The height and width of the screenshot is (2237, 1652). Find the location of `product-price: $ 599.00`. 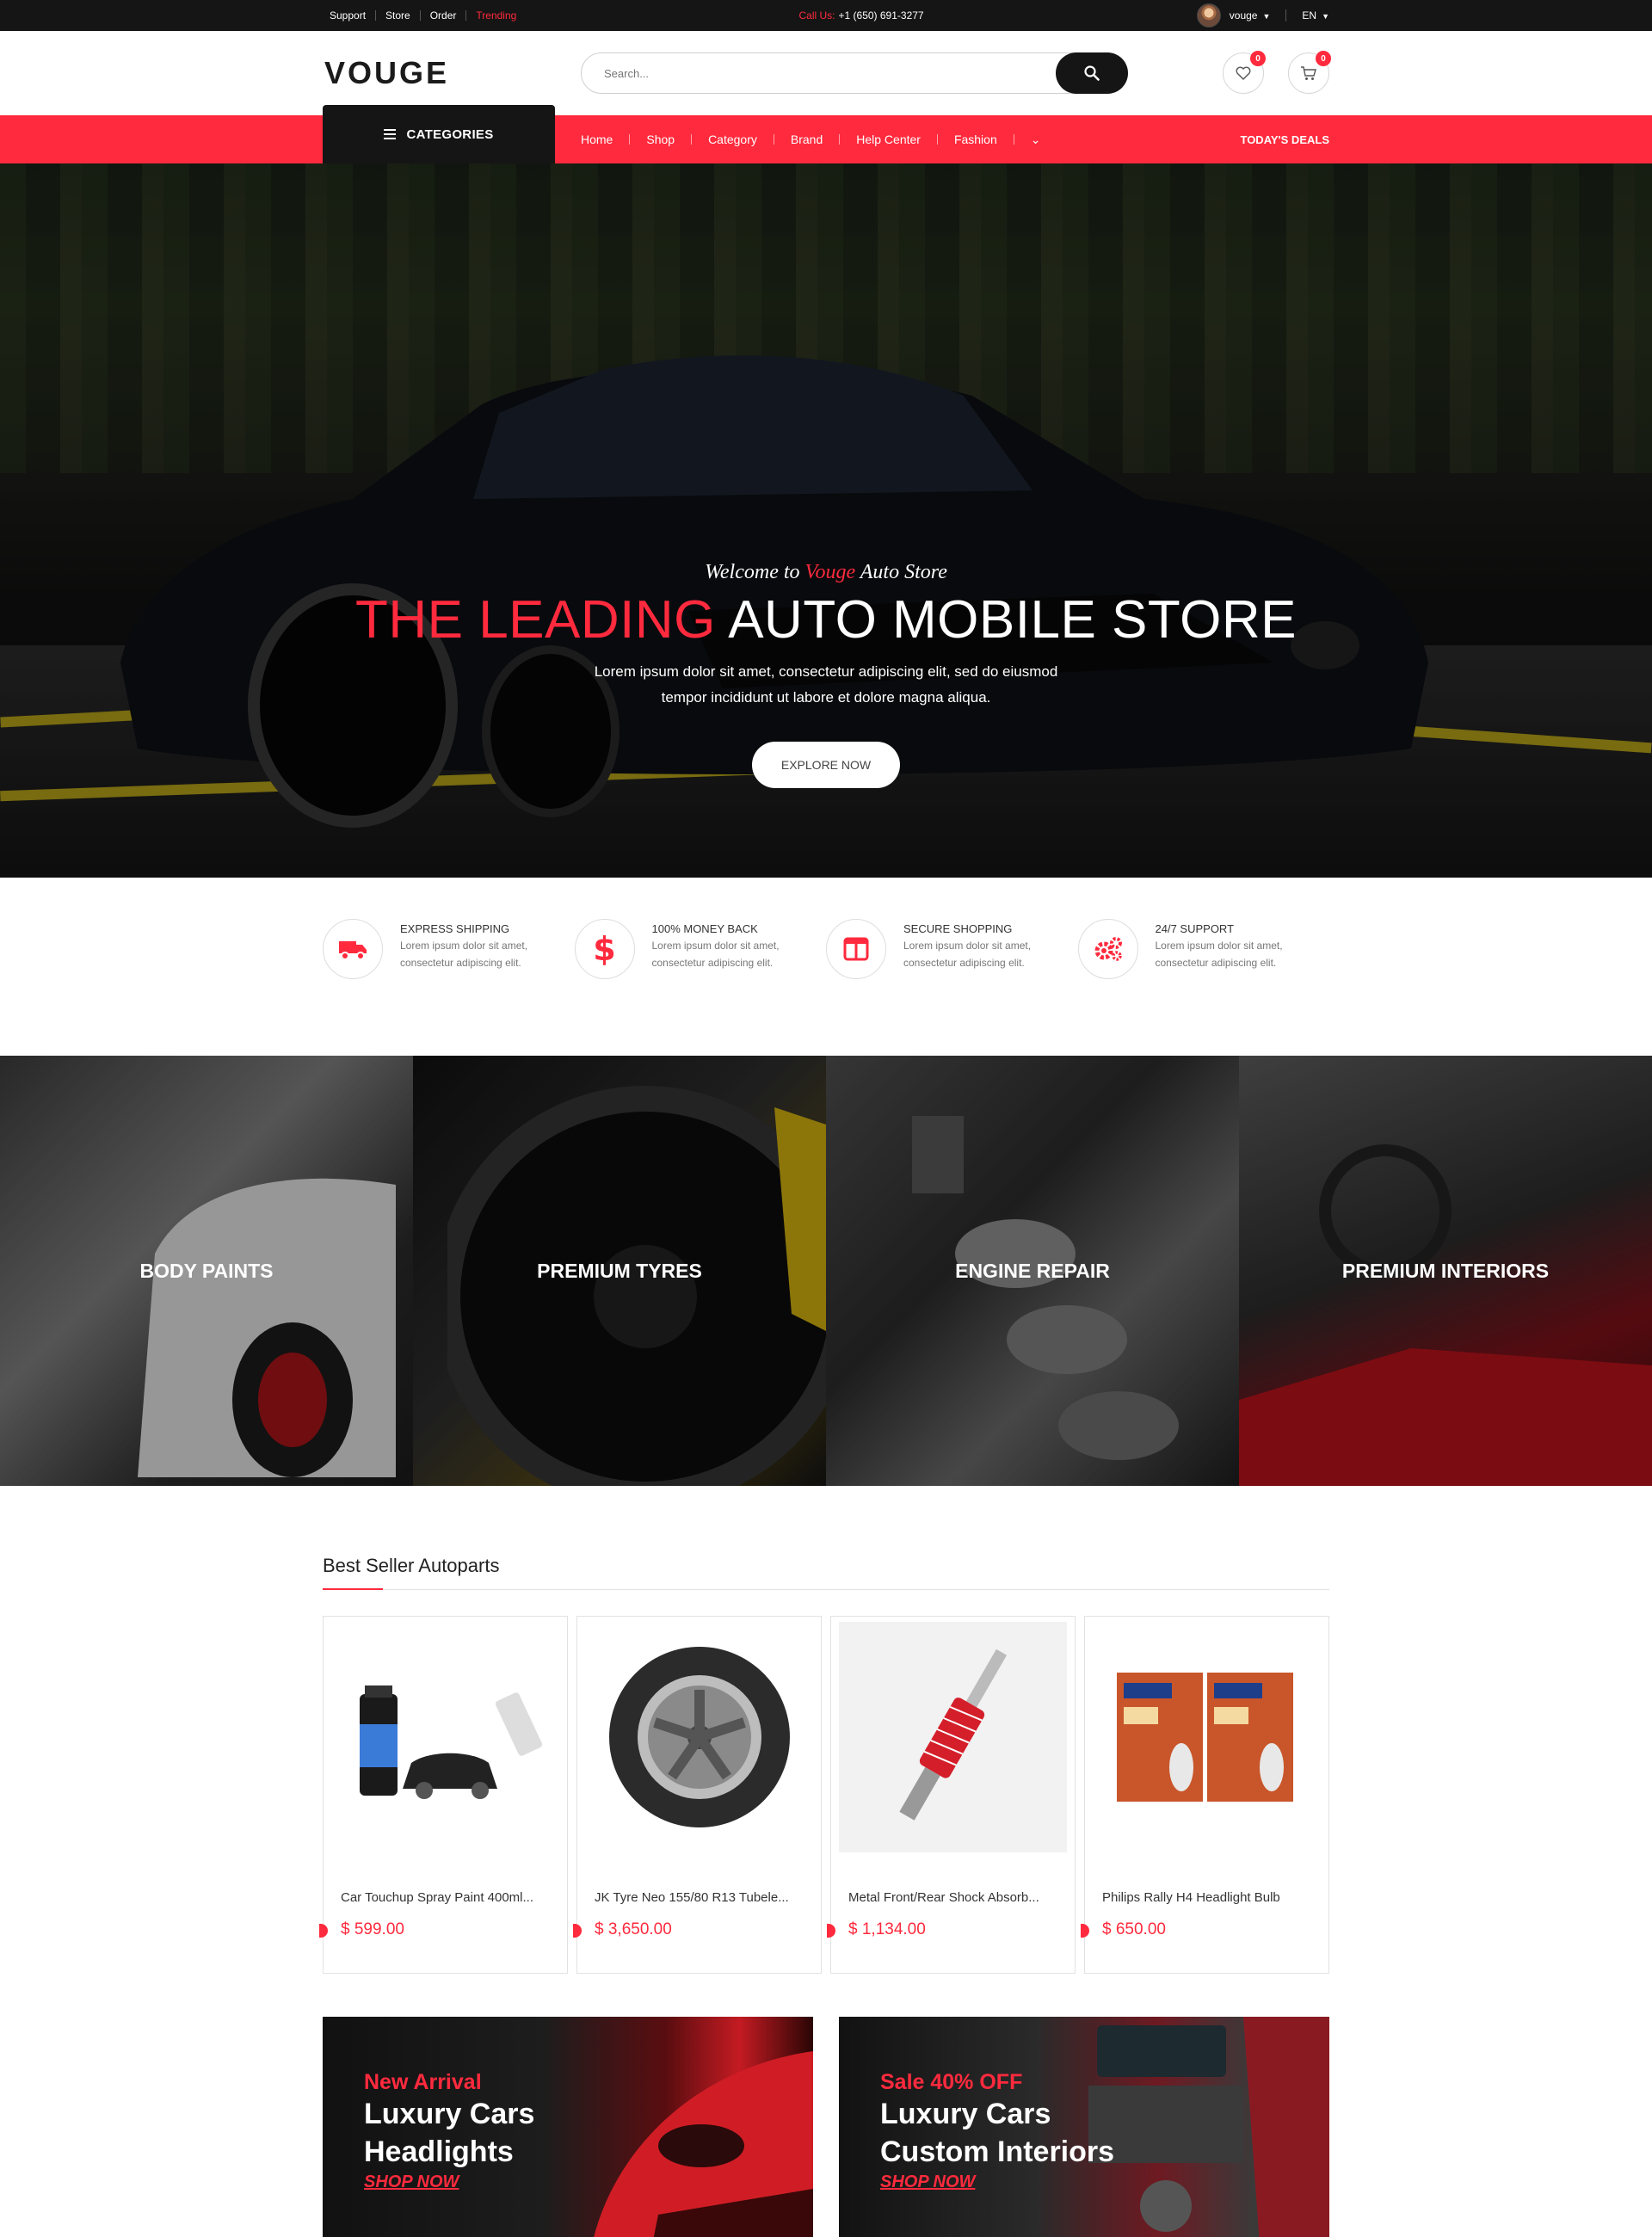

product-price: $ 599.00 is located at coordinates (443, 1929).